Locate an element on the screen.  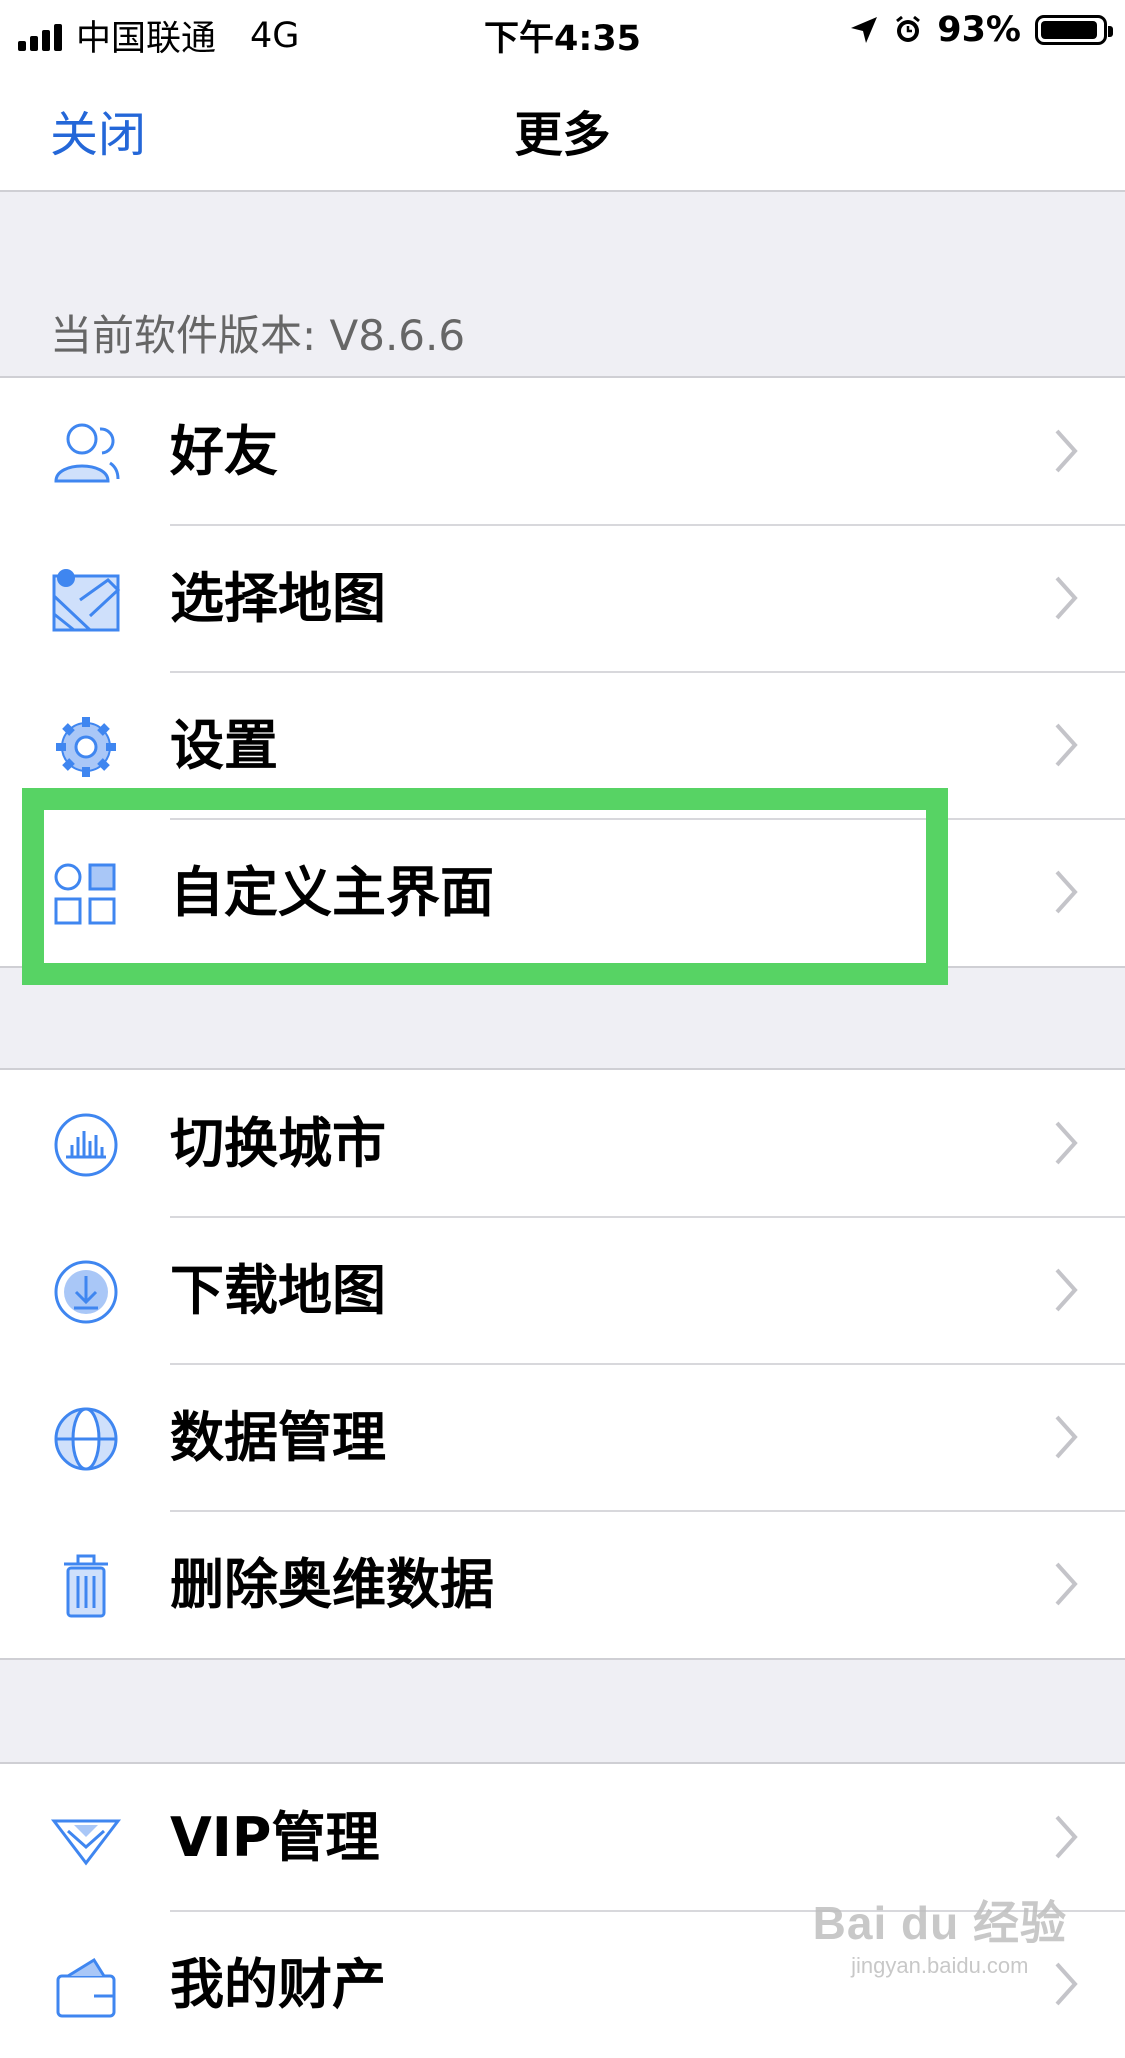
menu-item-label: 数据管理 is located at coordinates (278, 1437).